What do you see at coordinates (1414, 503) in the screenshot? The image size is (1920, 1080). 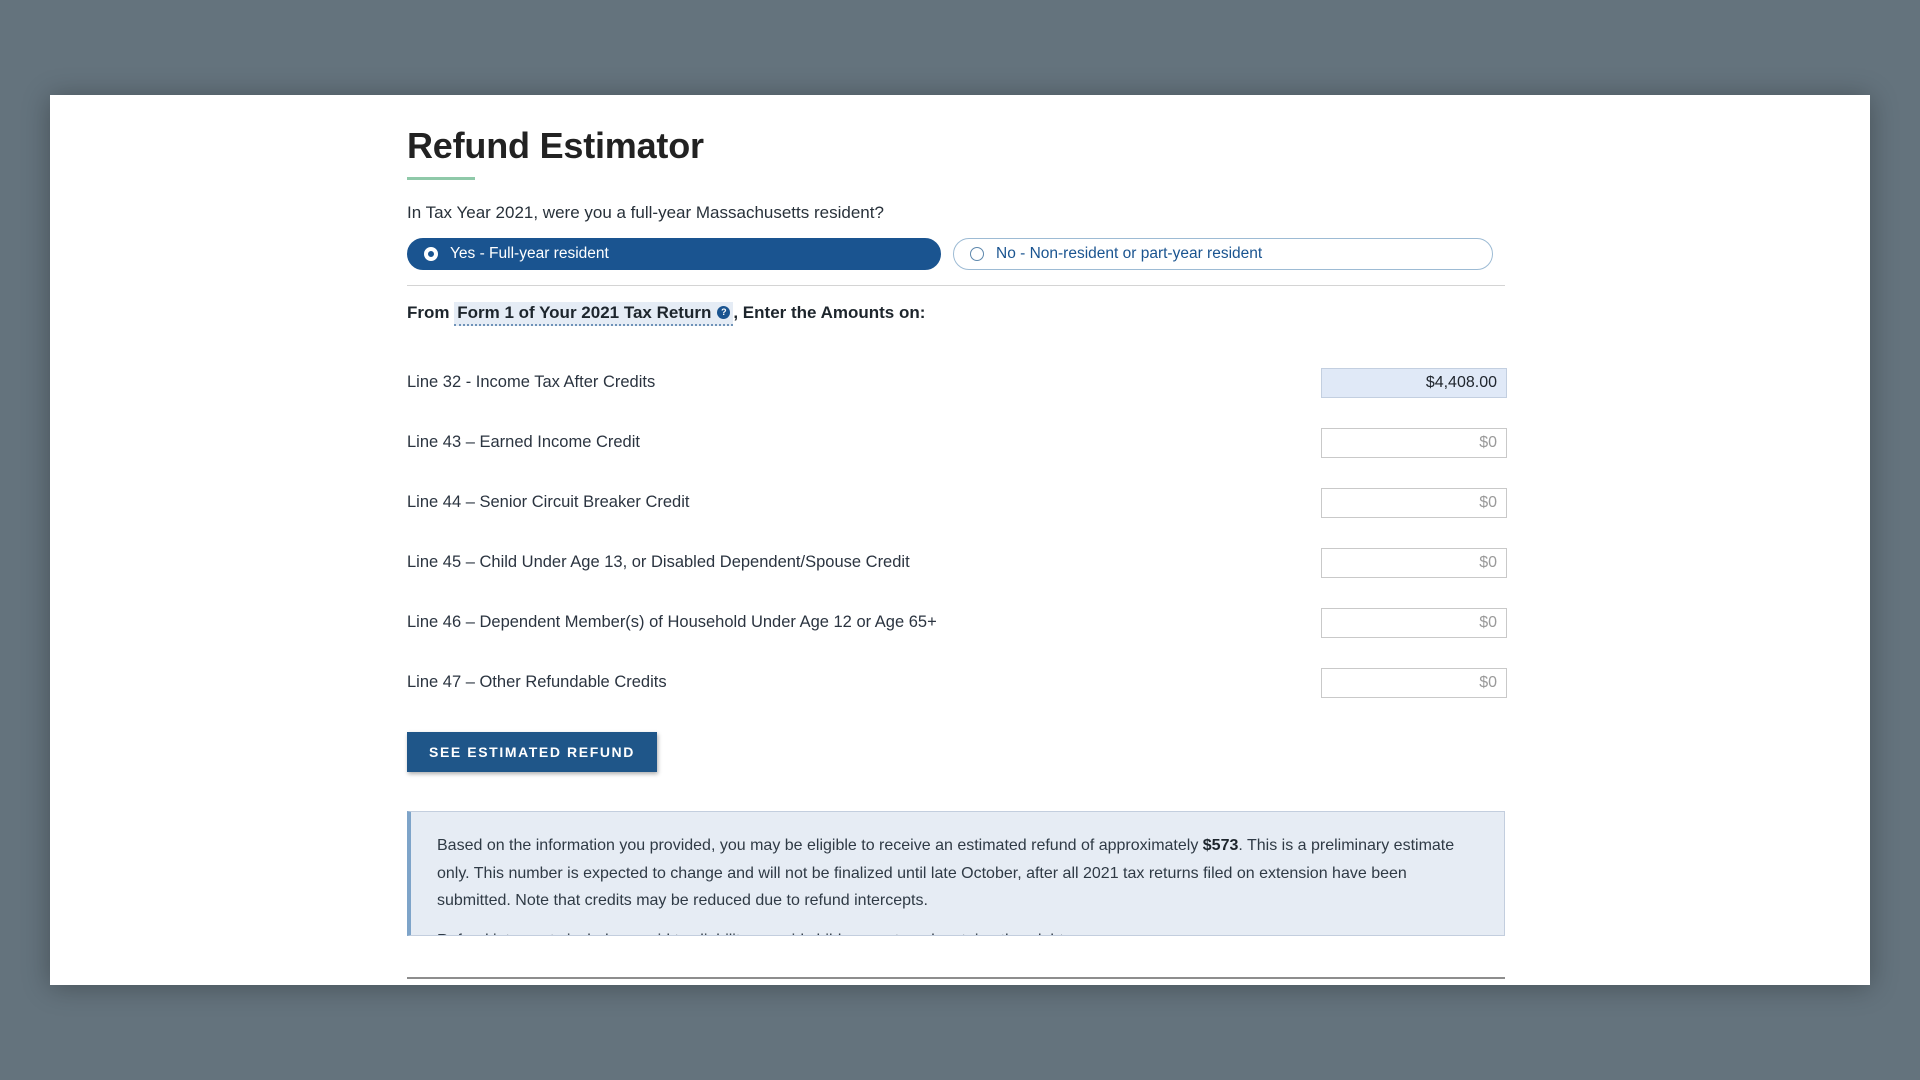 I see `line-44-amount-input` at bounding box center [1414, 503].